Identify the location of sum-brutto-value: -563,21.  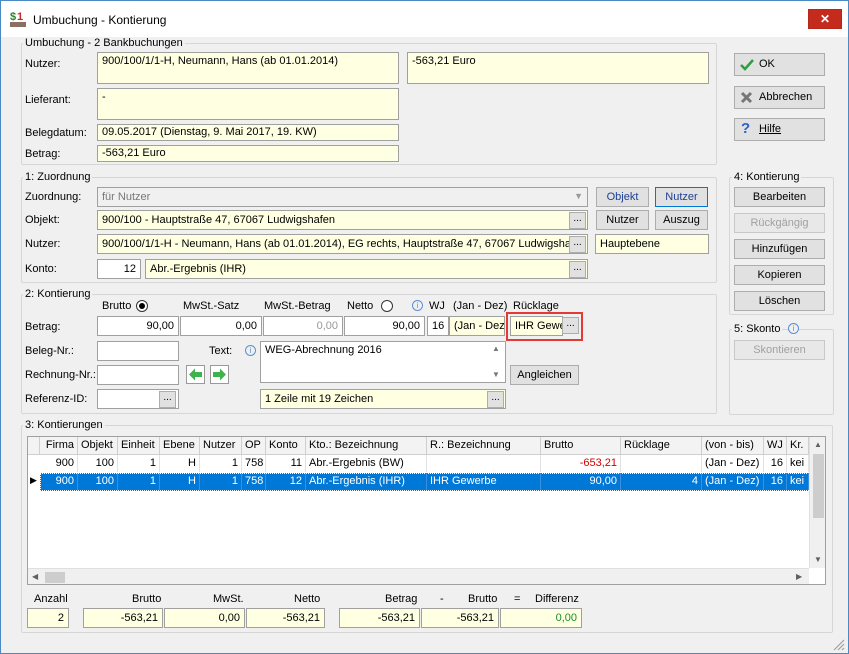
(123, 618).